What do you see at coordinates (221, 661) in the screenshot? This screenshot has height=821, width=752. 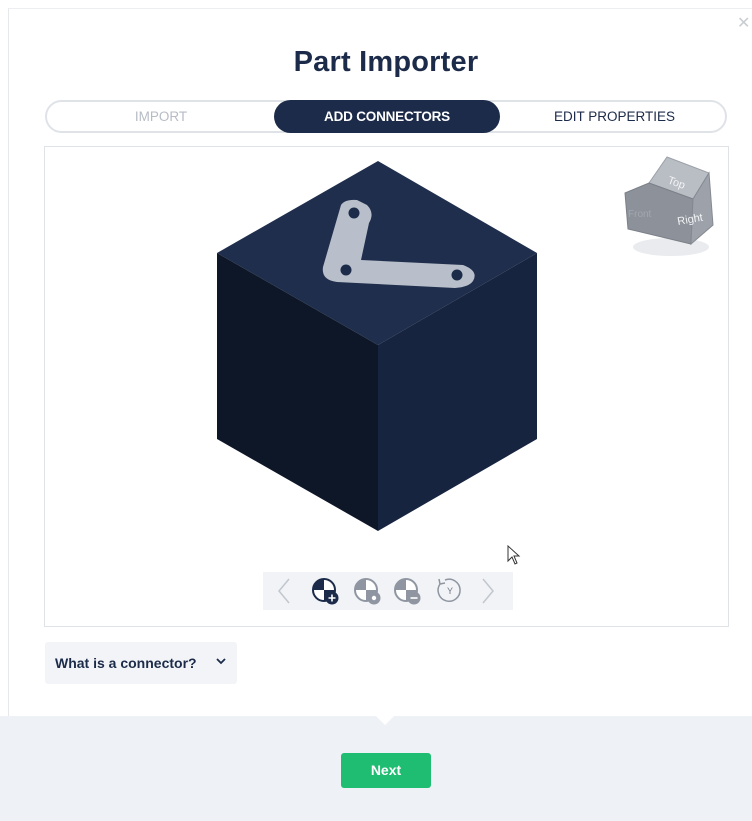 I see `chevron-down-icon` at bounding box center [221, 661].